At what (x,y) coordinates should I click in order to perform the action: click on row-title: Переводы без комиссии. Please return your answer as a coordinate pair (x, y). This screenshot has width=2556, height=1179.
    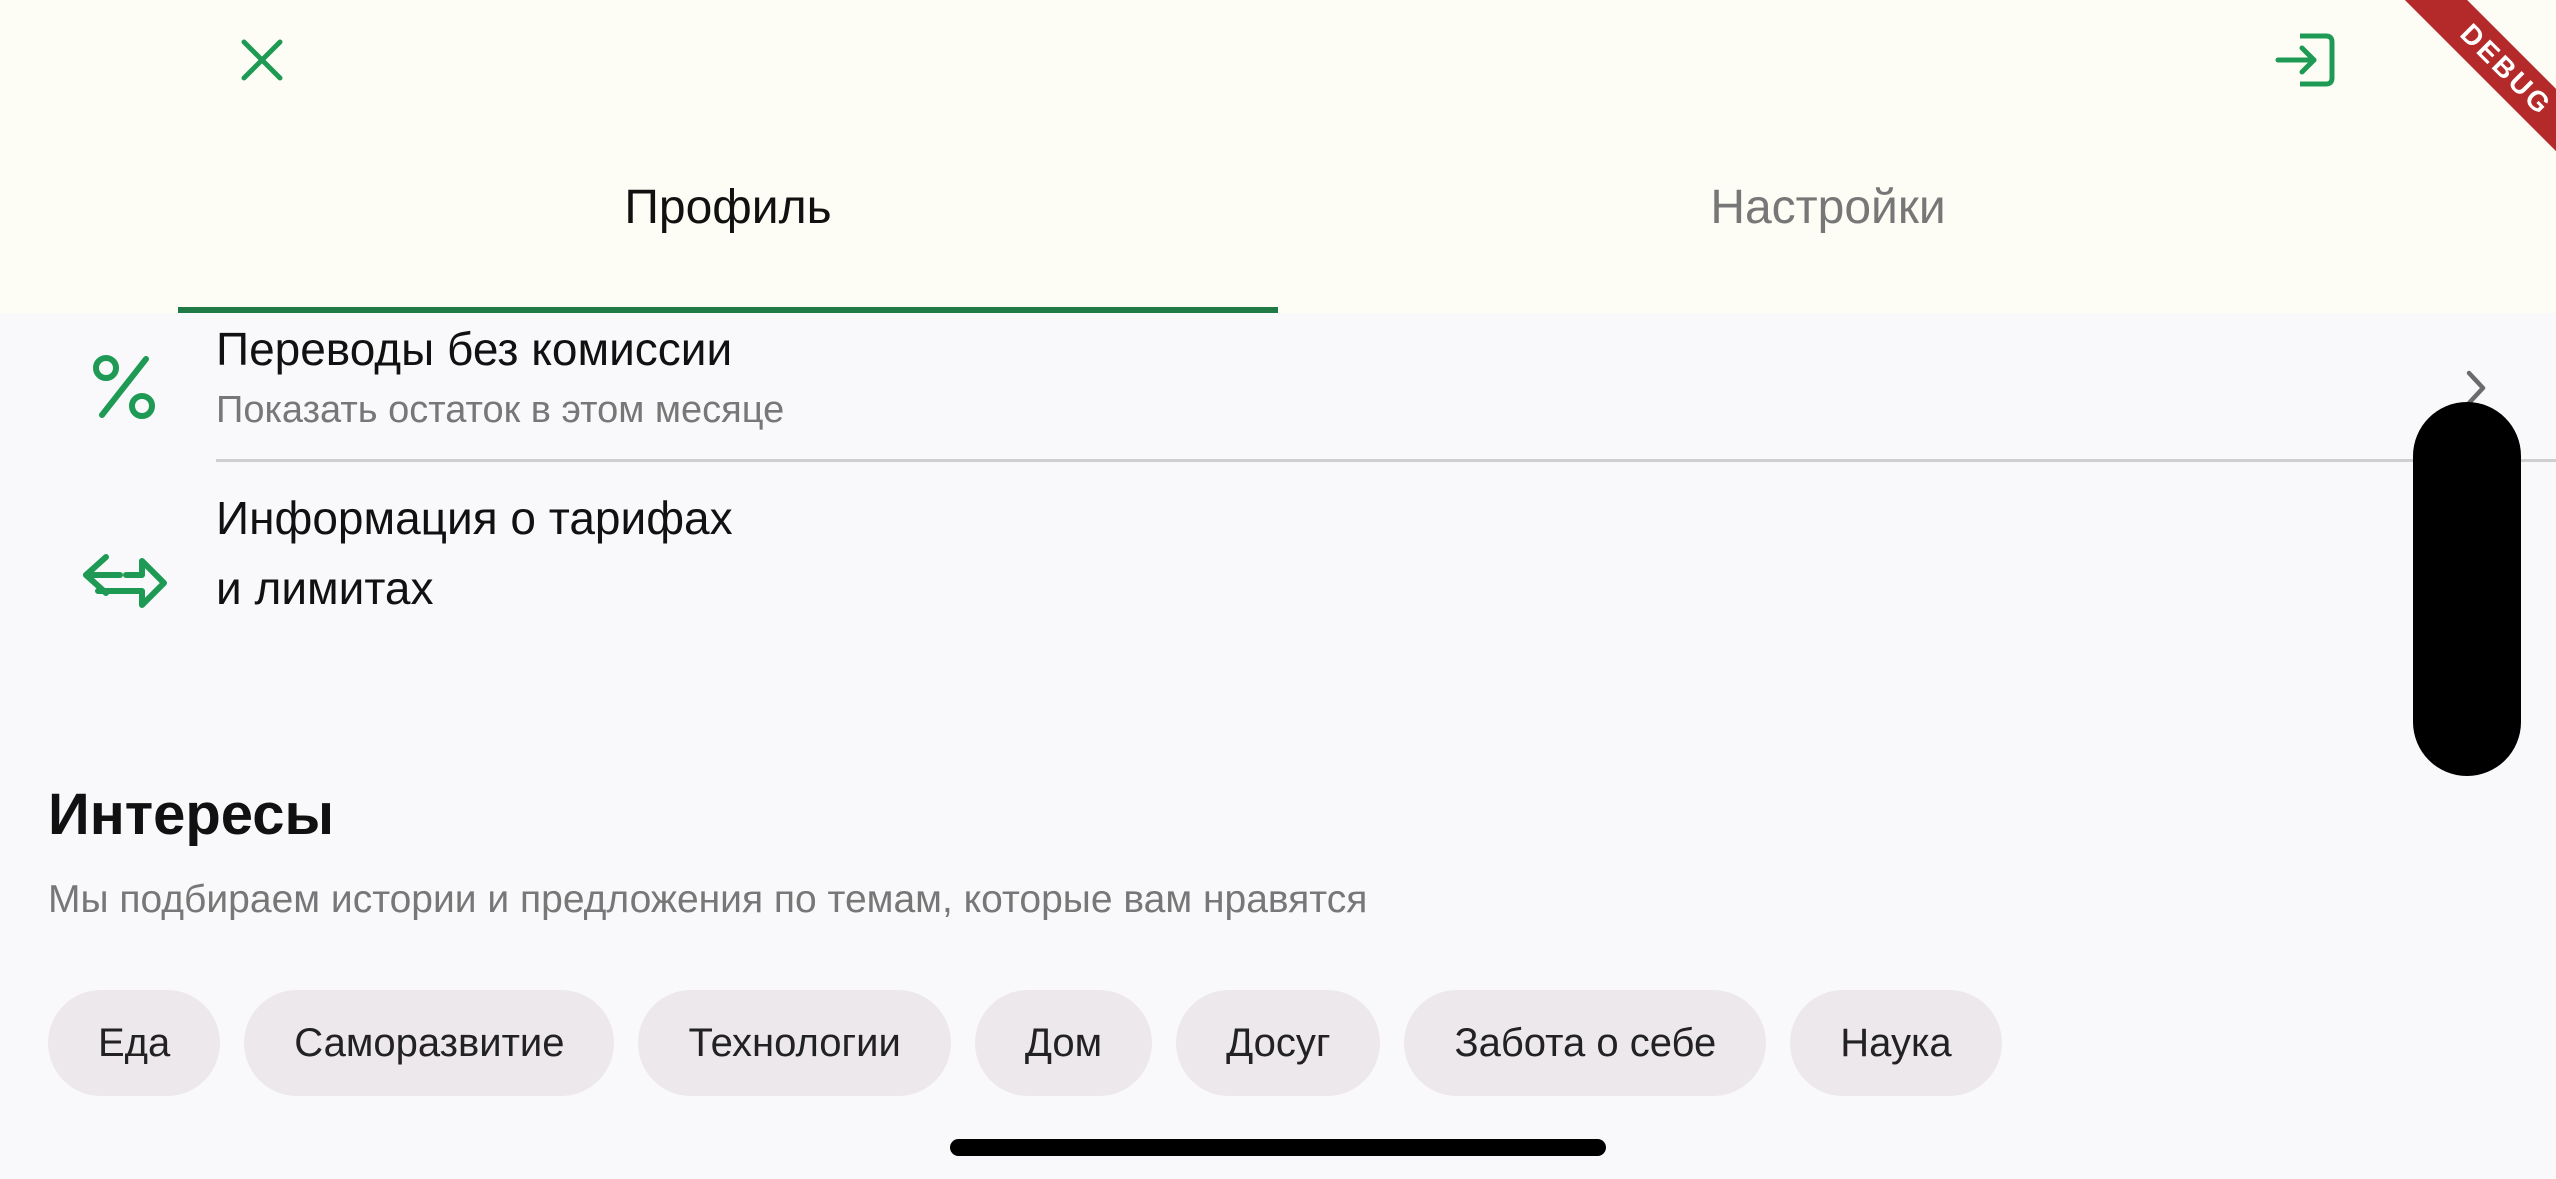
    Looking at the image, I should click on (474, 349).